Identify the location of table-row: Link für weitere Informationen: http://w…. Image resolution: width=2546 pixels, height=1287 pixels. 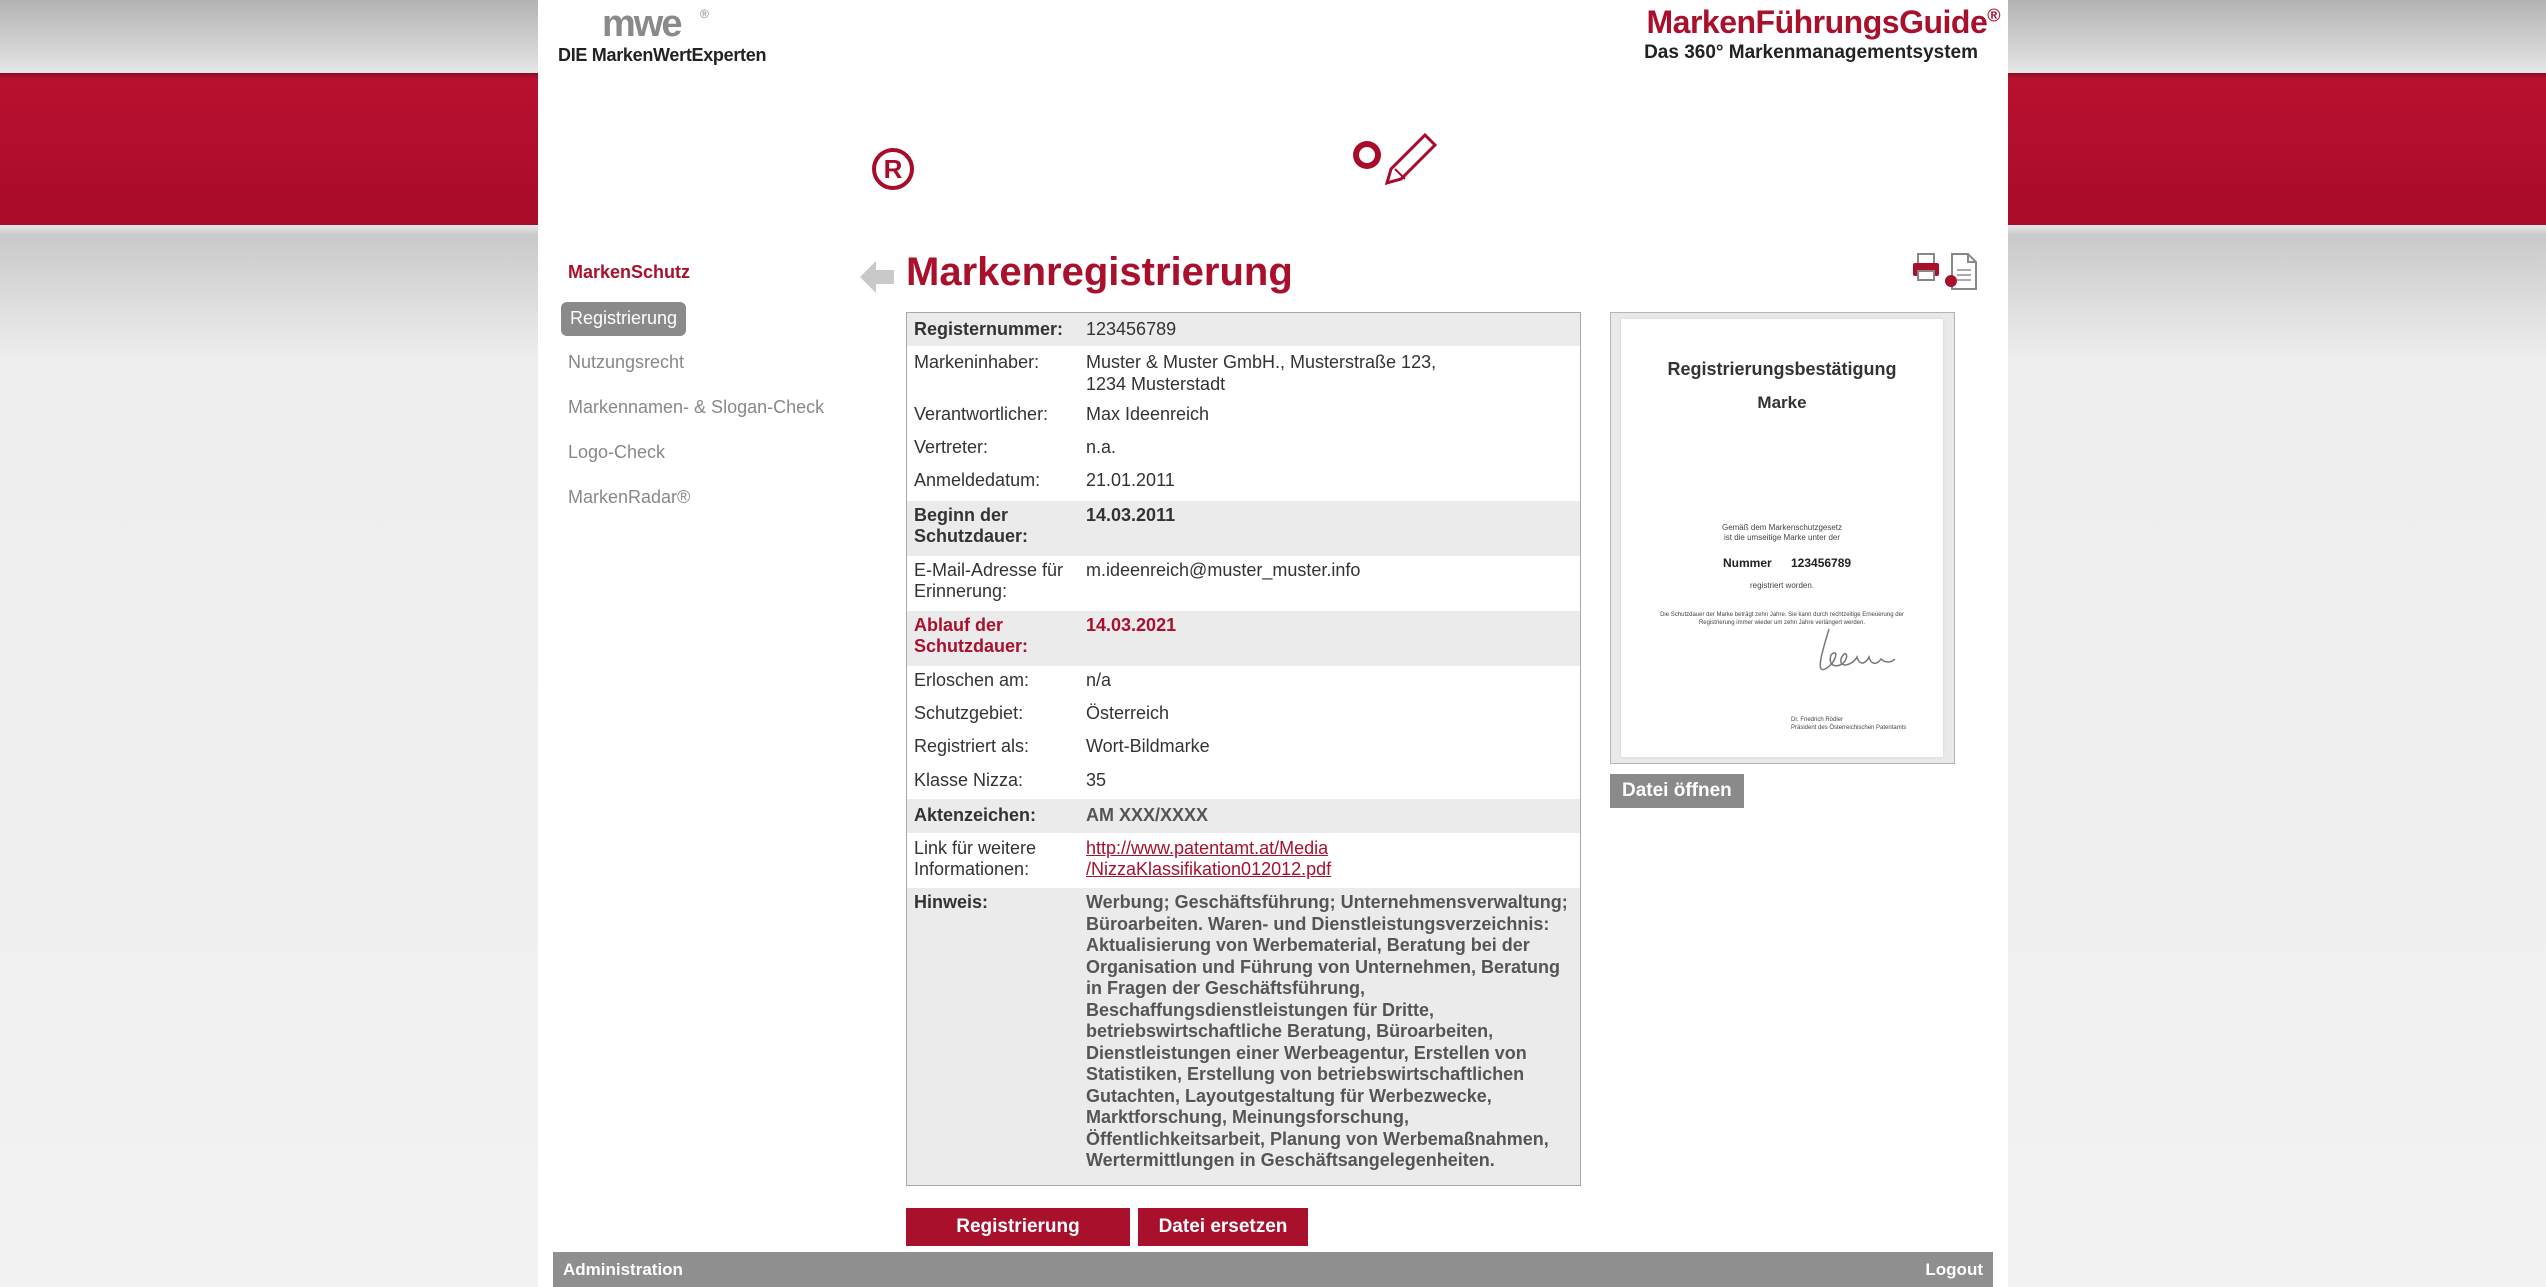
(1123, 858).